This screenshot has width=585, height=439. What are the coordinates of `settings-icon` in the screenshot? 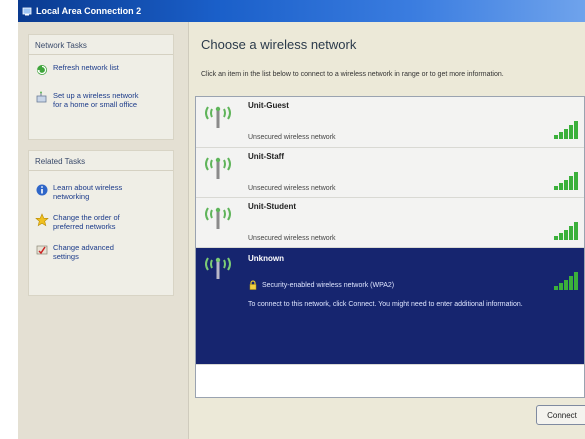 It's located at (42, 250).